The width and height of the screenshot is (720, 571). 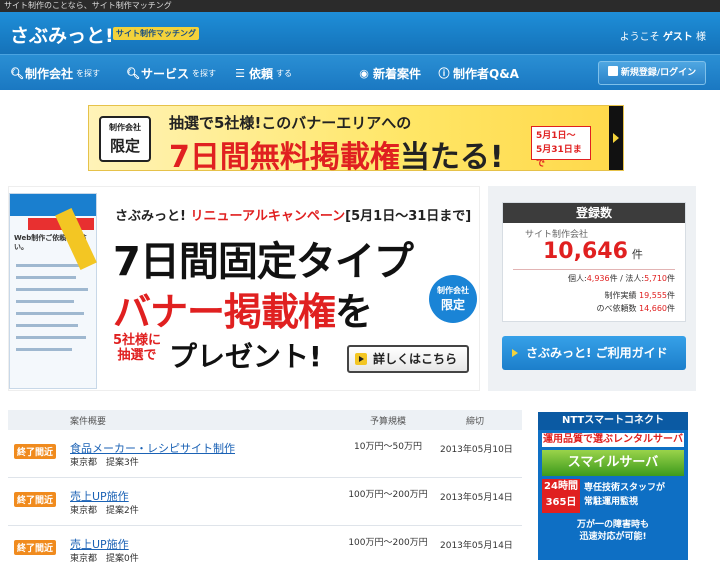 What do you see at coordinates (284, 157) in the screenshot?
I see `banner-main-red: 7日間無料掲載権` at bounding box center [284, 157].